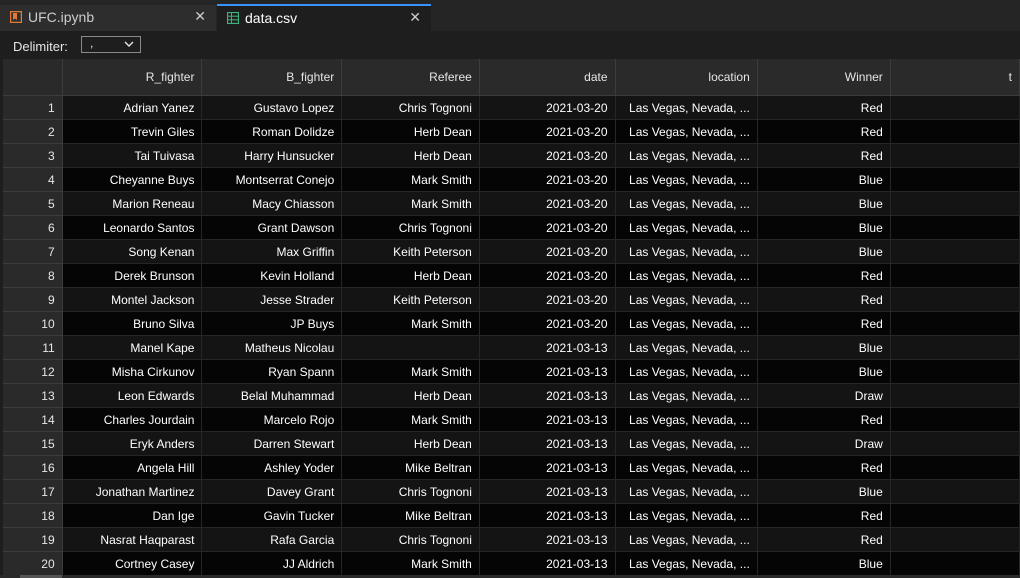 The height and width of the screenshot is (578, 1020). I want to click on tab-data-csv: data.csv ✕, so click(324, 17).